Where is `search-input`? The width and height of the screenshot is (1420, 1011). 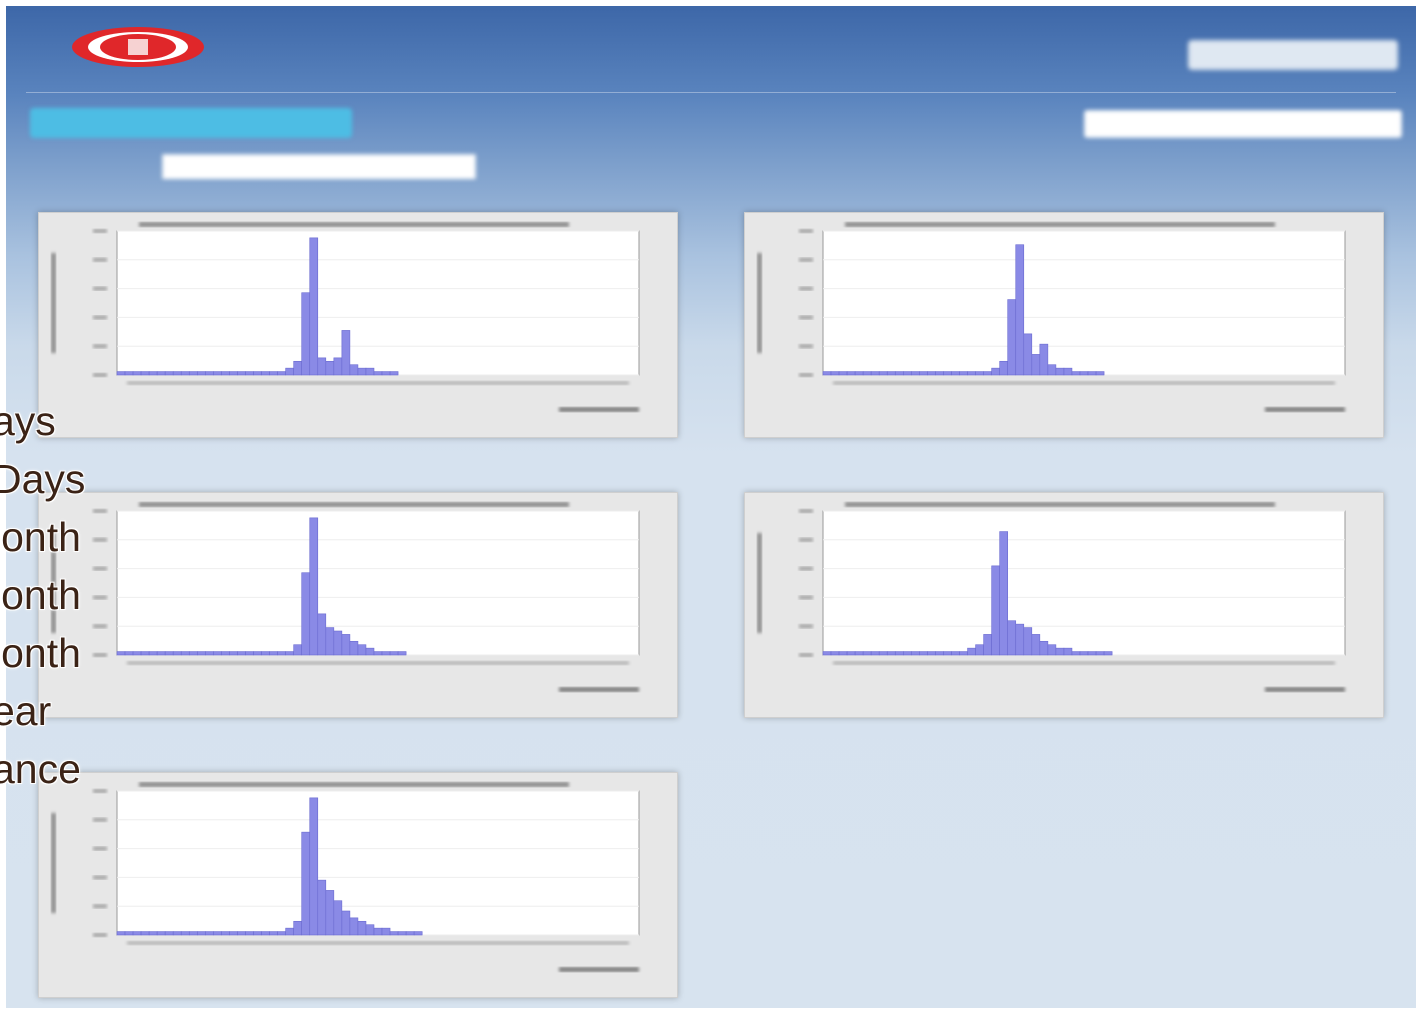 search-input is located at coordinates (1243, 124).